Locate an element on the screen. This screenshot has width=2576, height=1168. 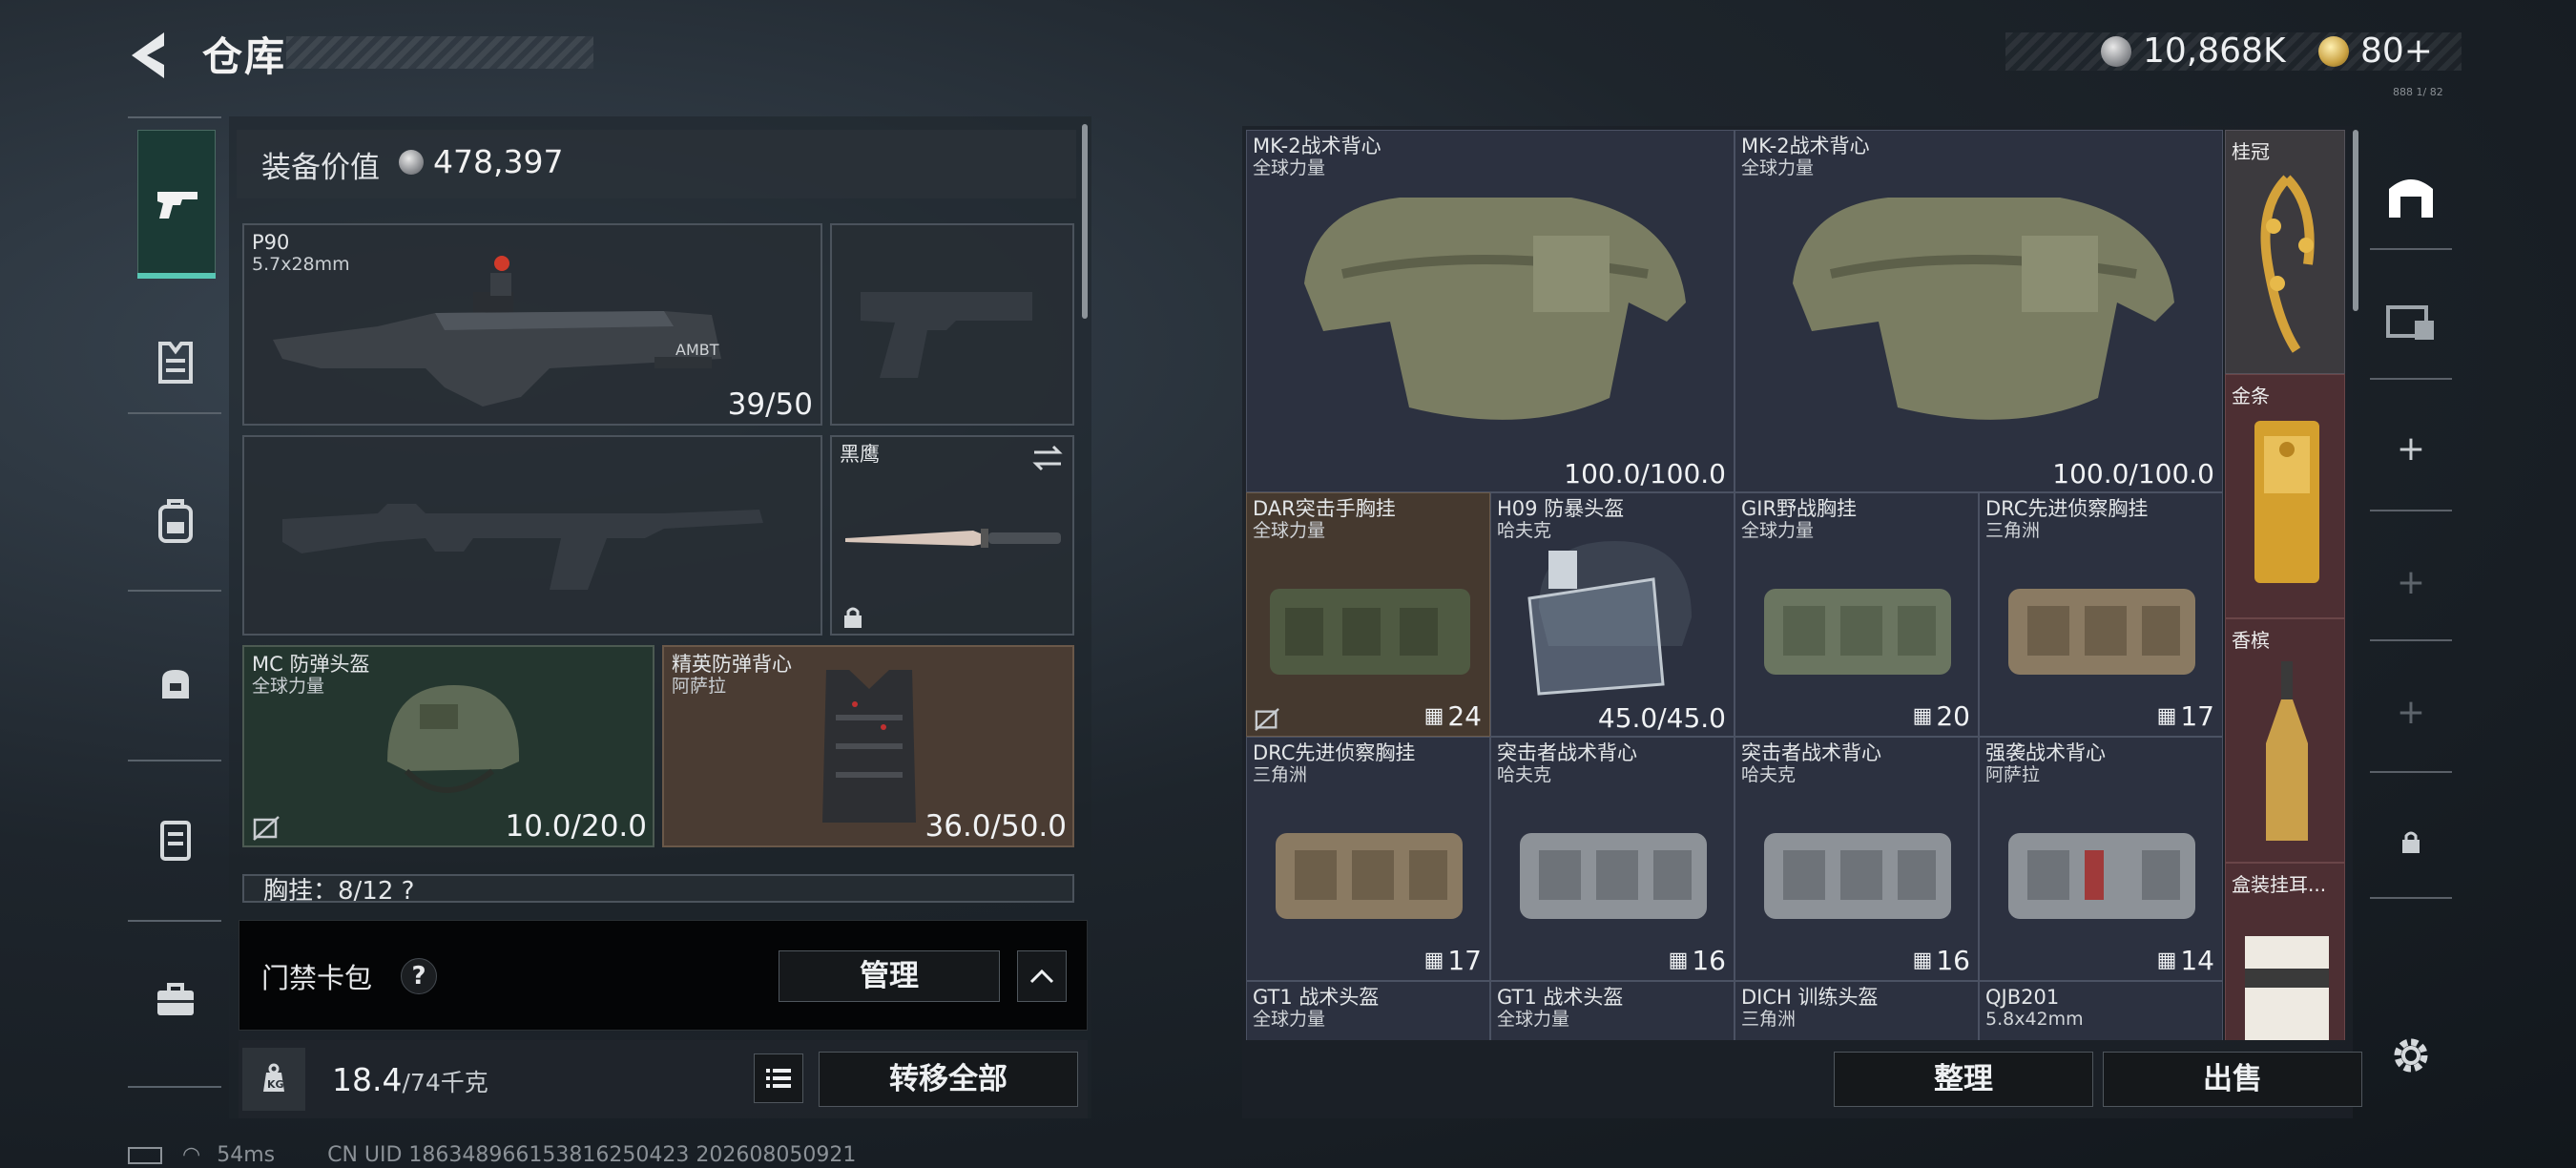
item-name: DICH 训练头盔 is located at coordinates (1810, 998).